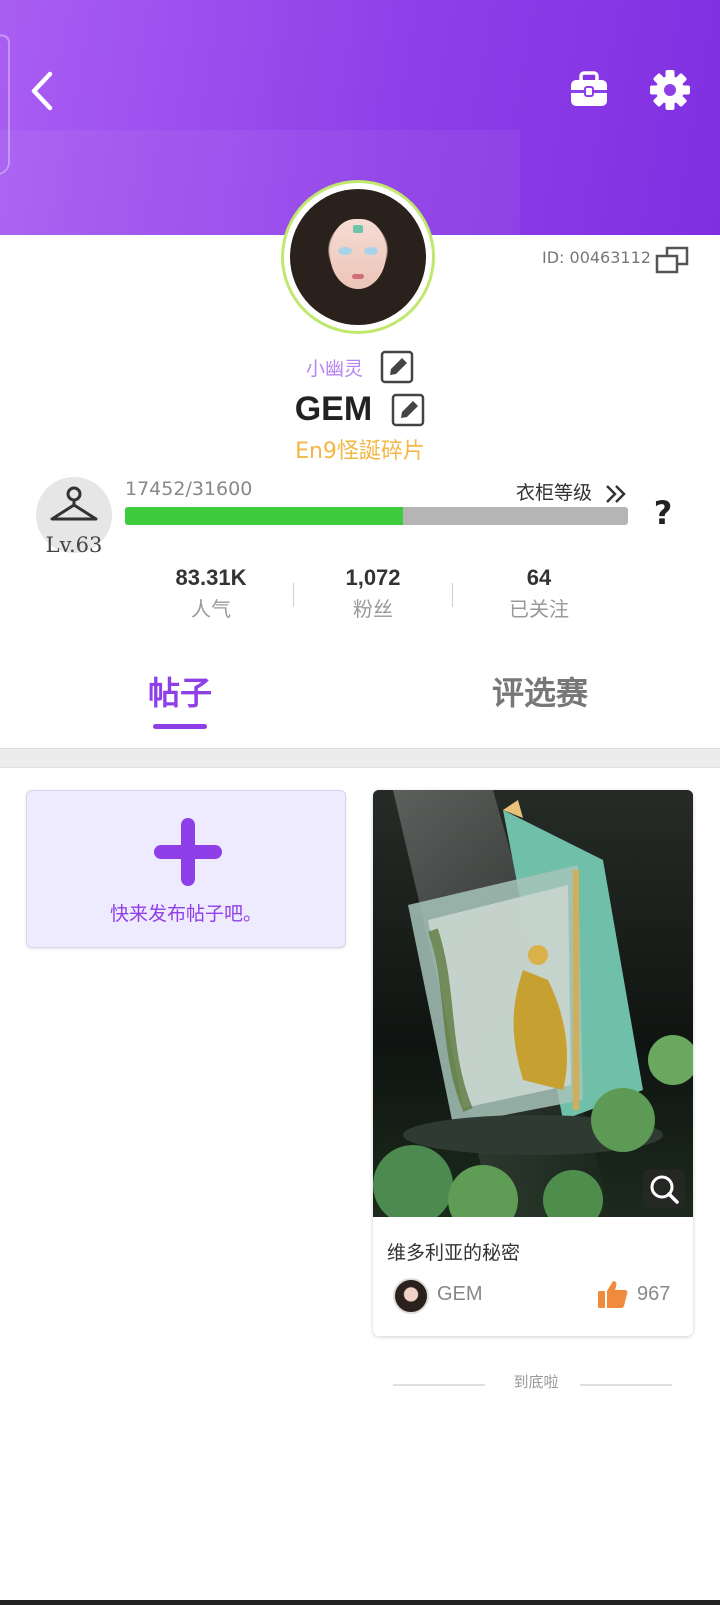 Image resolution: width=720 pixels, height=1605 pixels. I want to click on avatar, so click(411, 1296).